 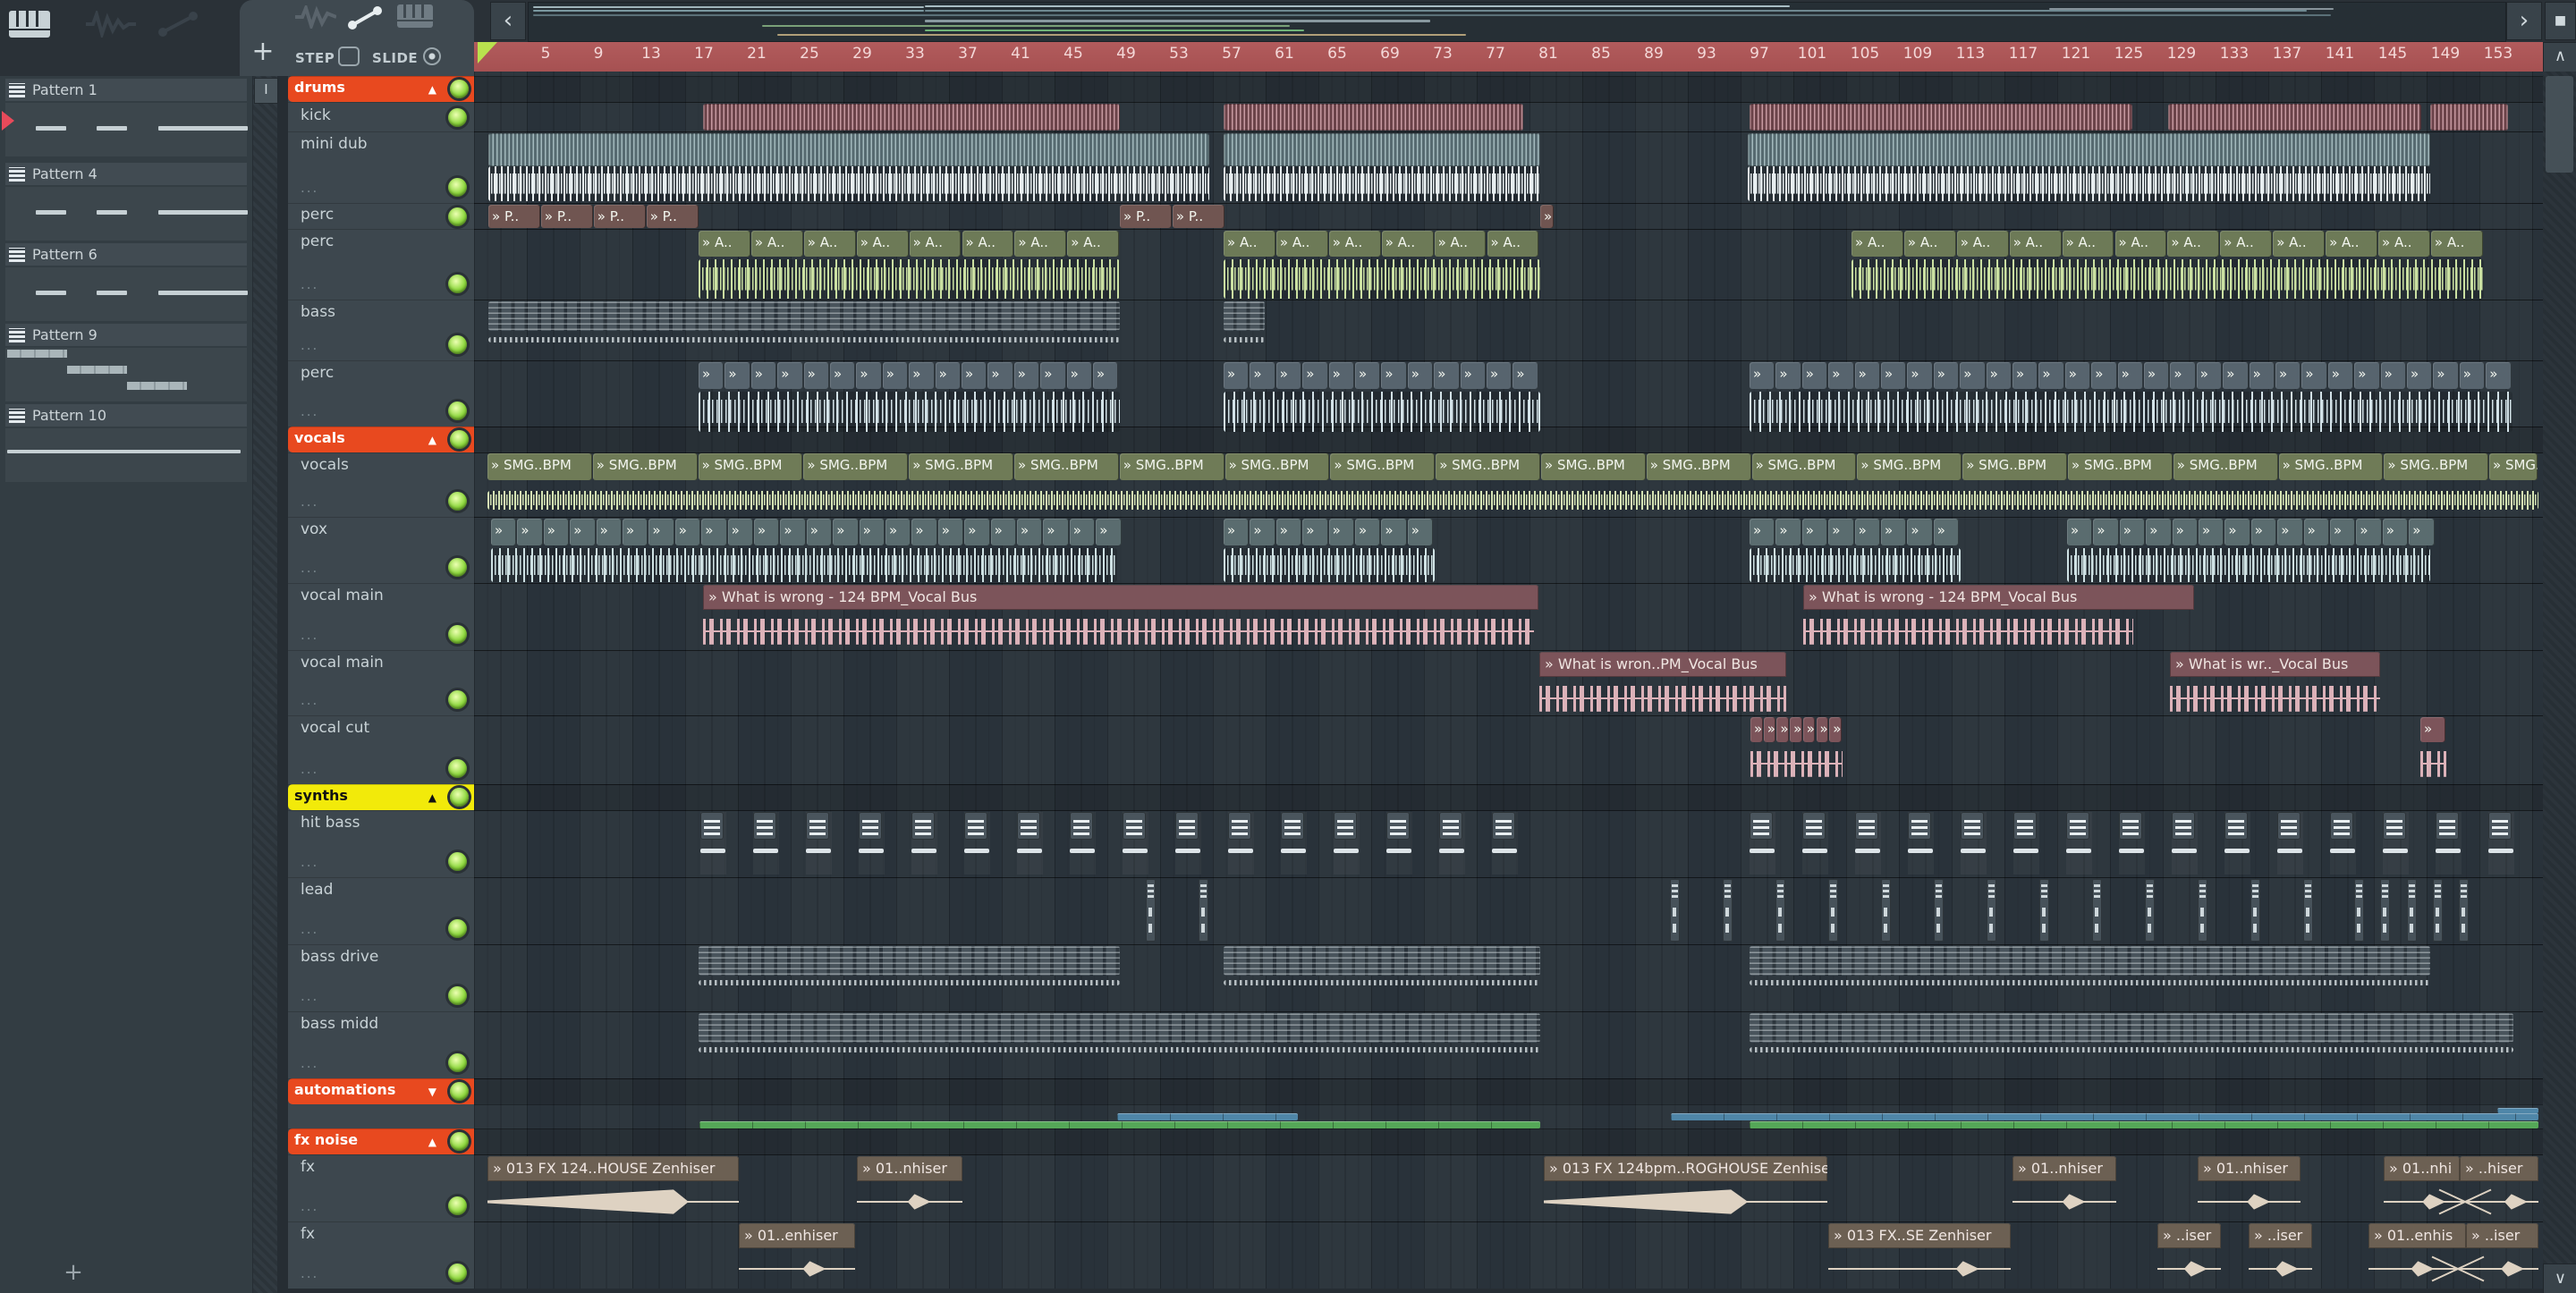 I want to click on clip-name-bar: » 01..nhiser, so click(x=2064, y=1168).